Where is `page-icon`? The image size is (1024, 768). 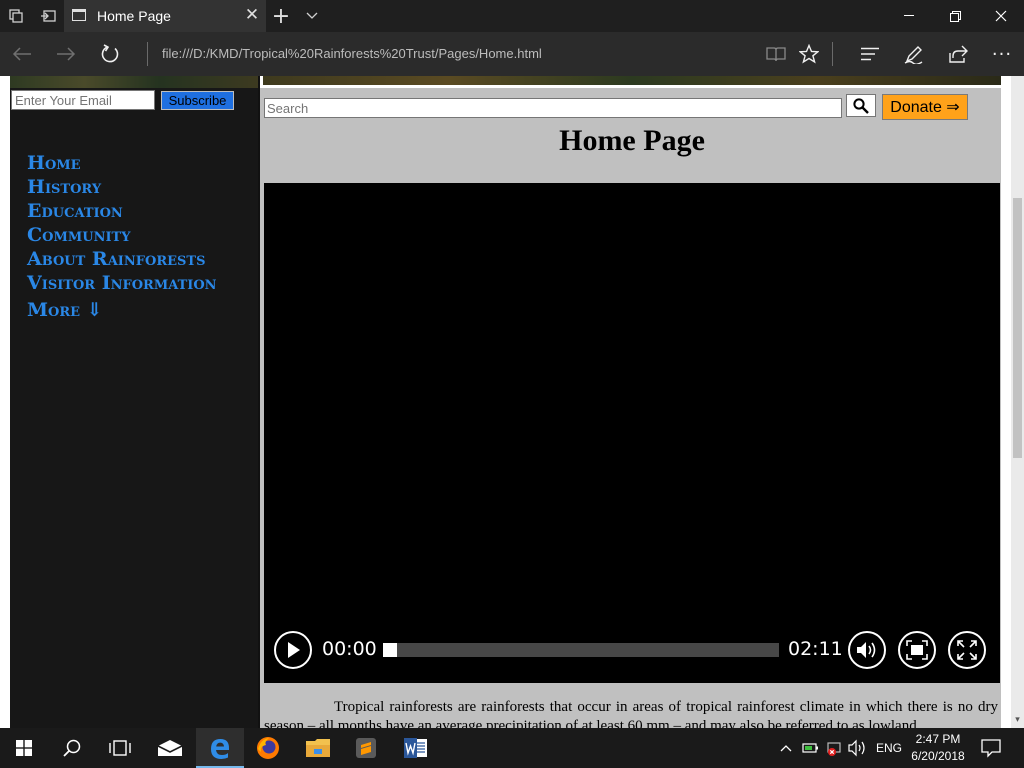
page-icon is located at coordinates (79, 15).